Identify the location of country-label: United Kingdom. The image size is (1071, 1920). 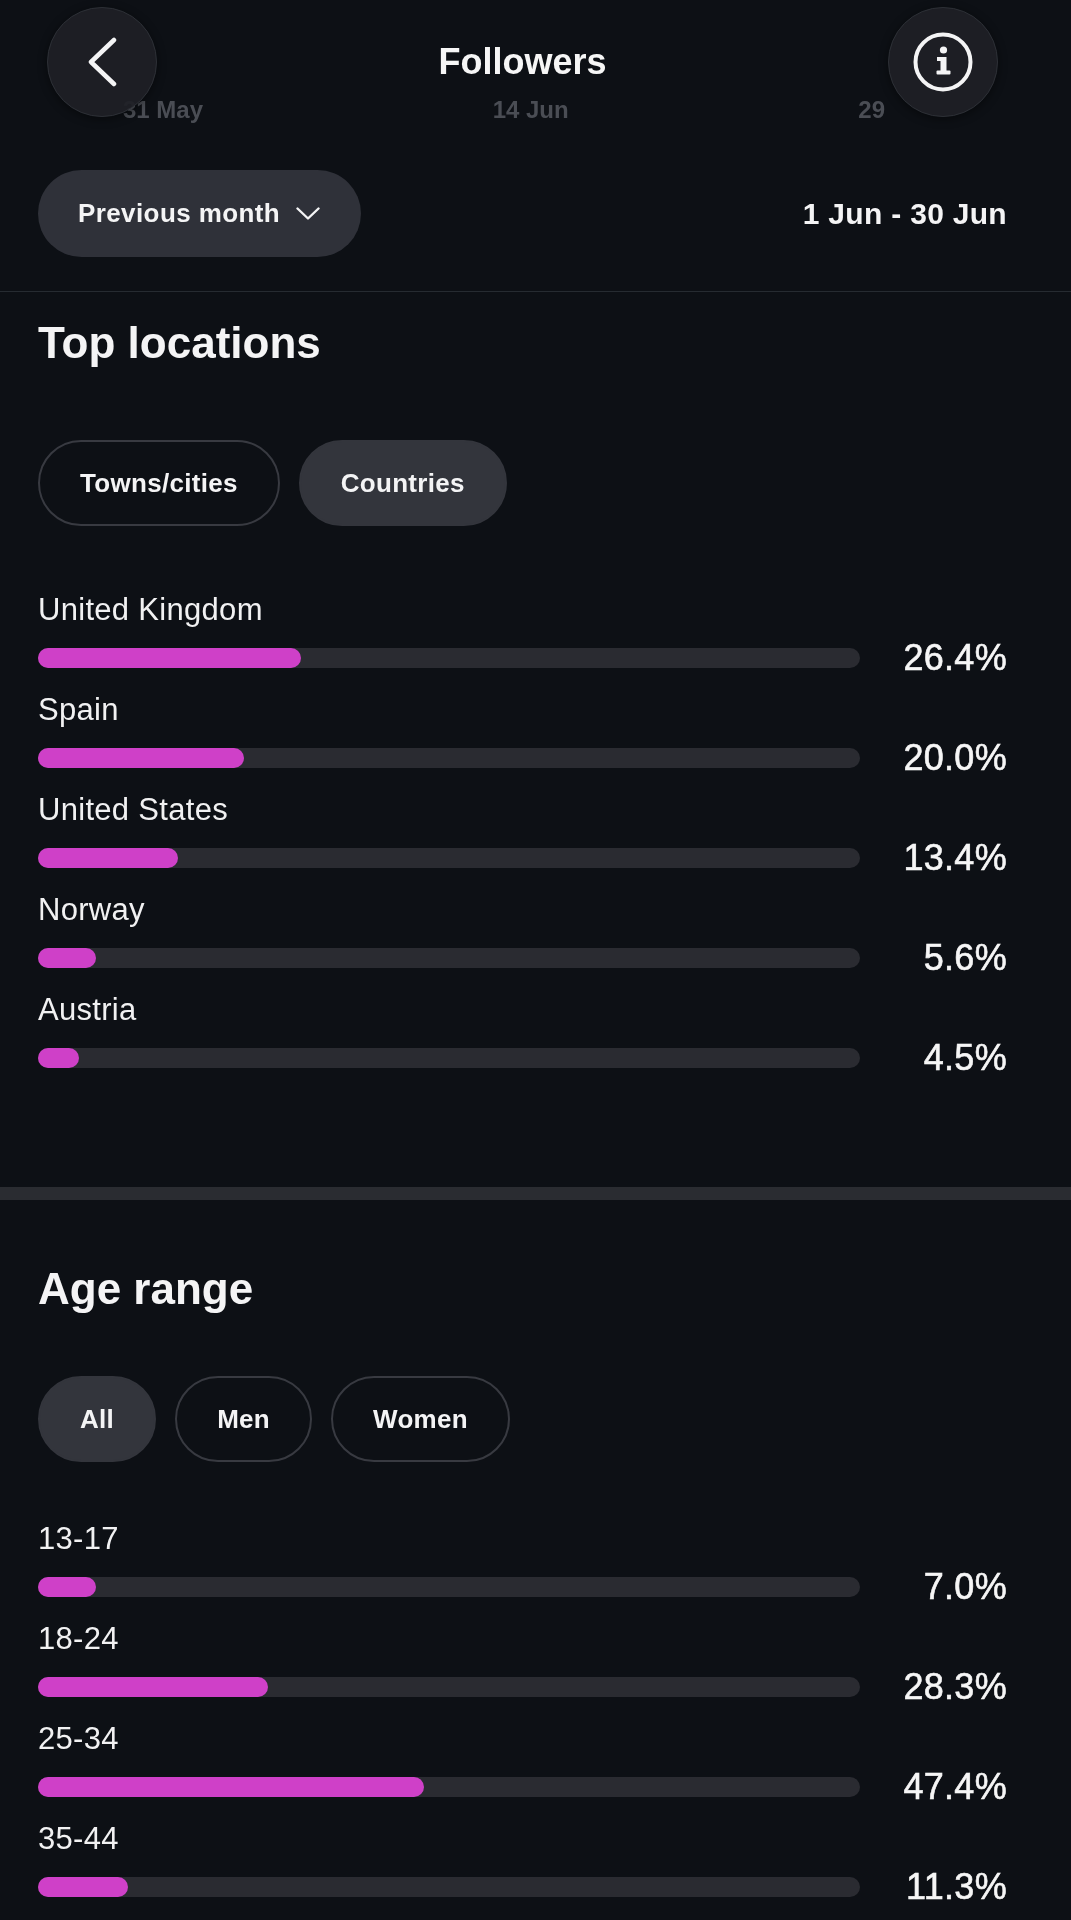
(151, 609).